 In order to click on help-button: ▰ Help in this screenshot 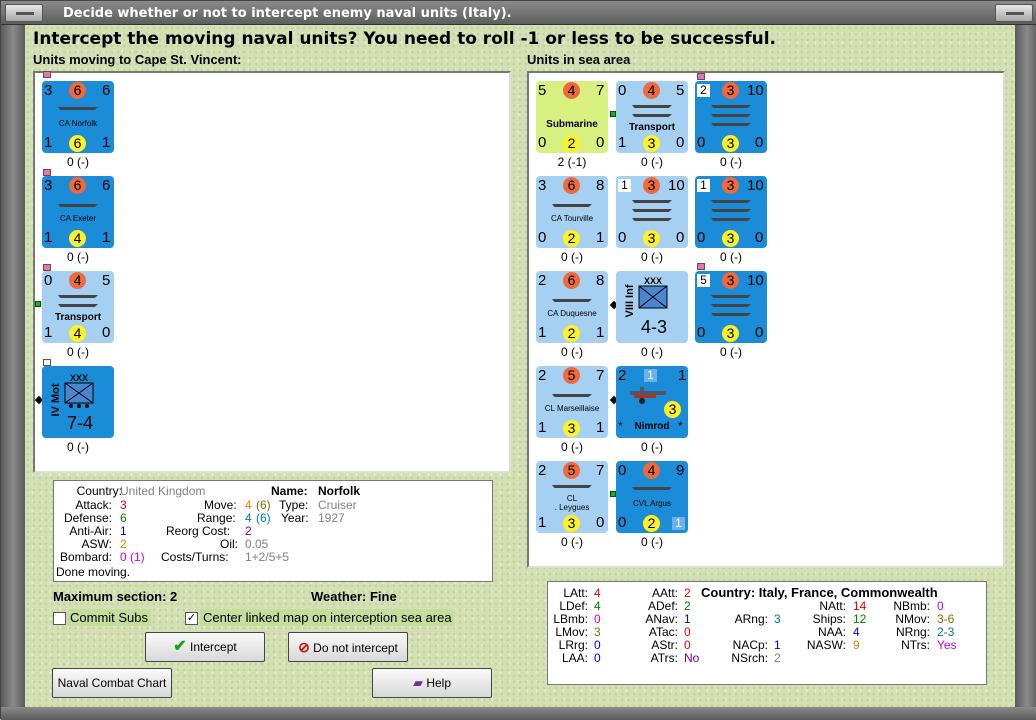, I will do `click(432, 683)`.